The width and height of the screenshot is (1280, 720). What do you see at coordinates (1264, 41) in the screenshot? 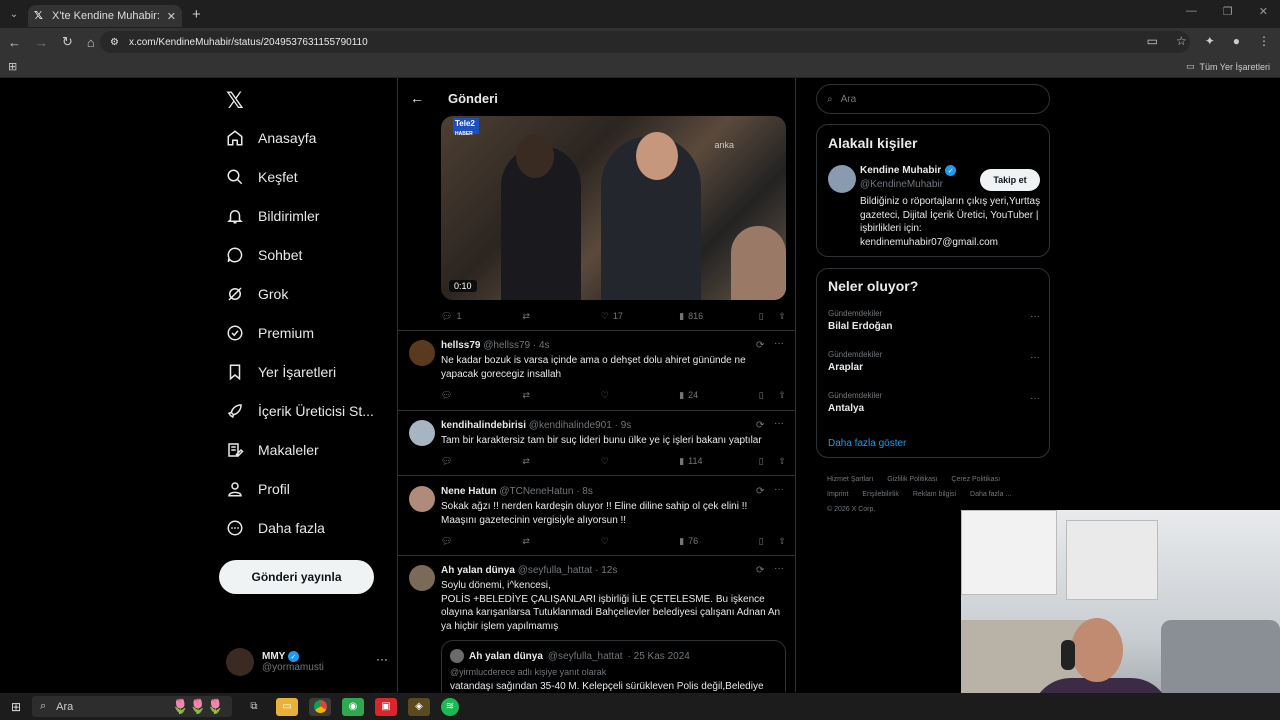
I see `browser-menu-icon: ⋮` at bounding box center [1264, 41].